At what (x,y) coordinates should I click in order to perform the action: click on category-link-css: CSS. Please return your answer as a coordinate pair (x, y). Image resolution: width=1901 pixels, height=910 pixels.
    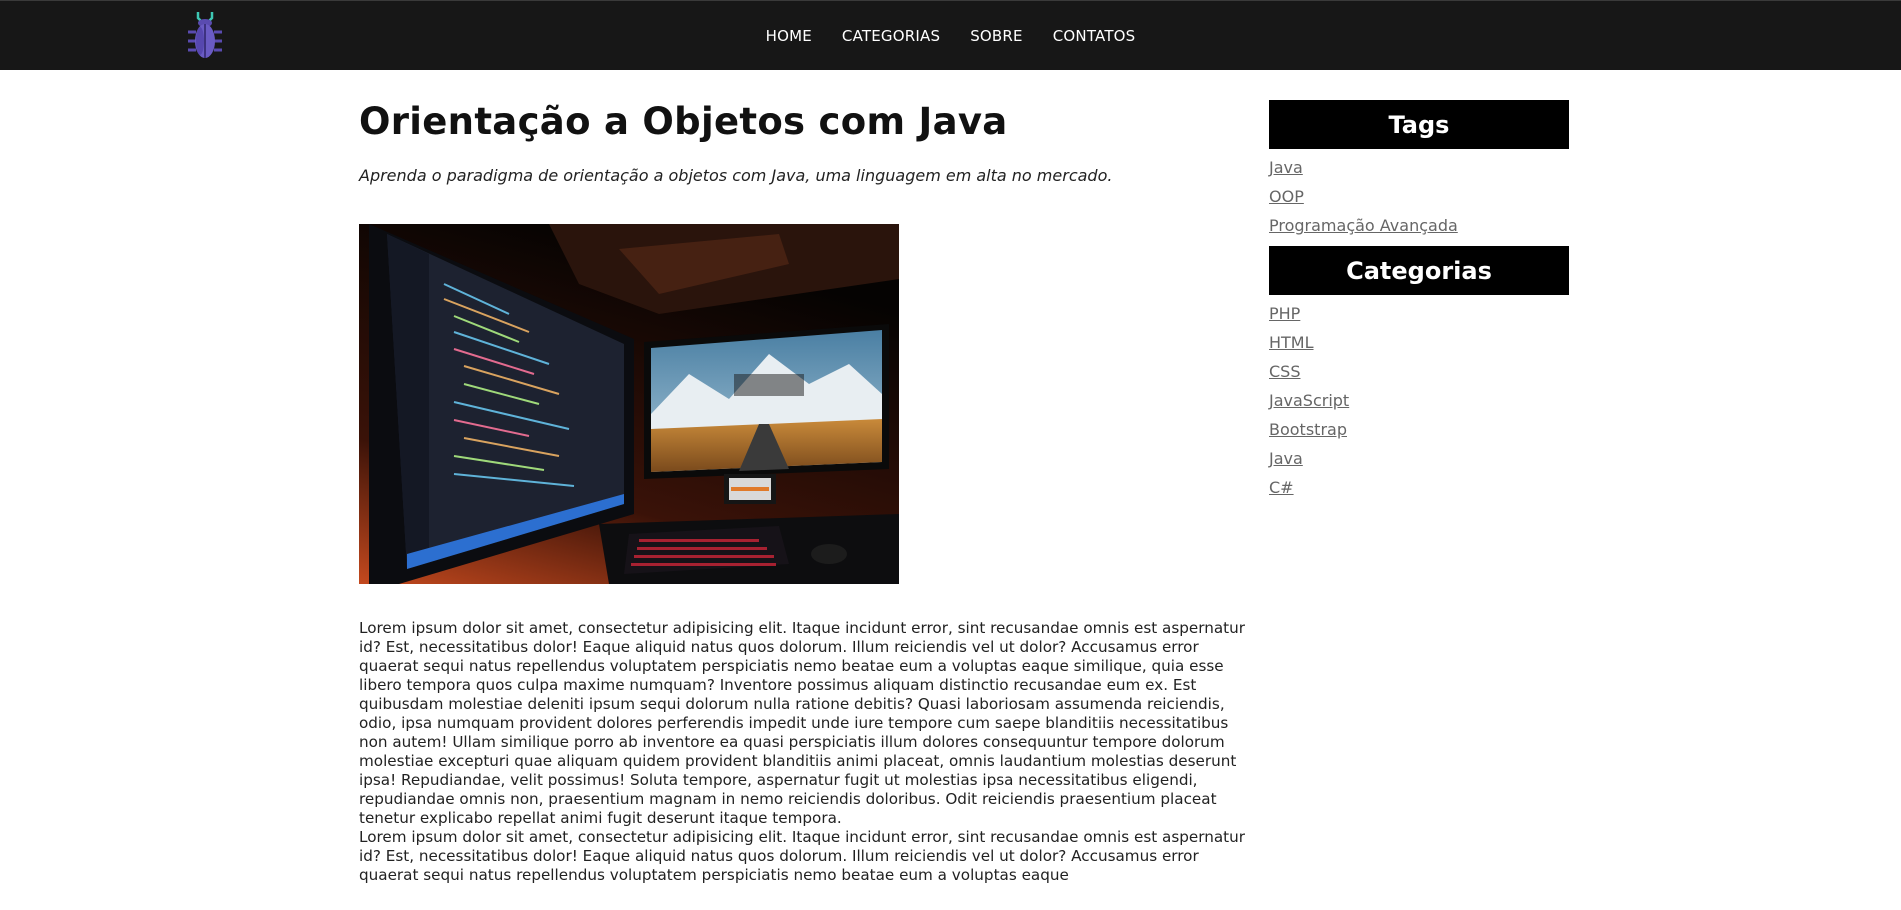
    Looking at the image, I should click on (1284, 371).